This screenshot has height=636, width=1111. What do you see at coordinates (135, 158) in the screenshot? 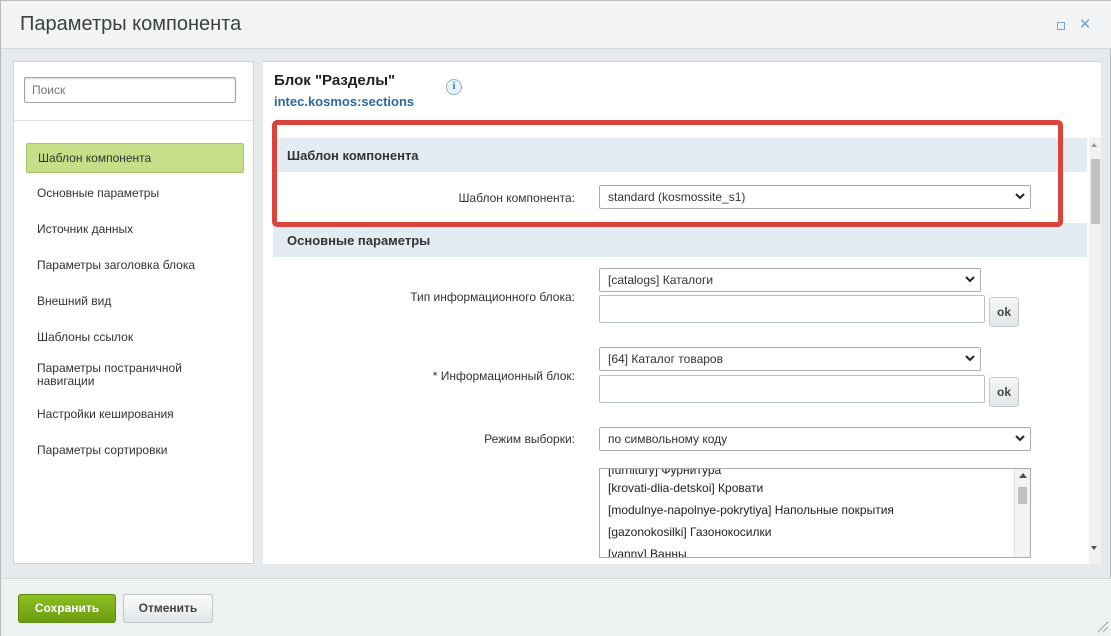
I see `sidebar-item-template: Шаблон компонента` at bounding box center [135, 158].